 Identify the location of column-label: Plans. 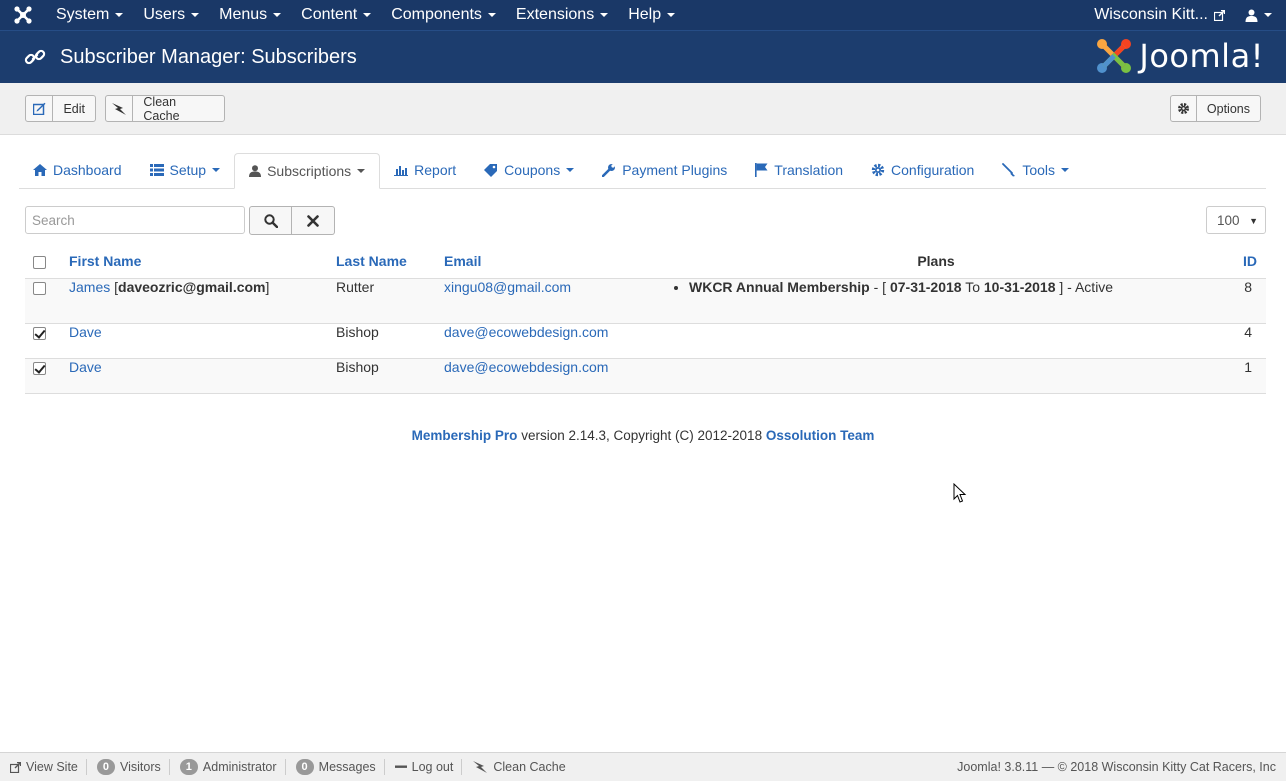
(936, 260).